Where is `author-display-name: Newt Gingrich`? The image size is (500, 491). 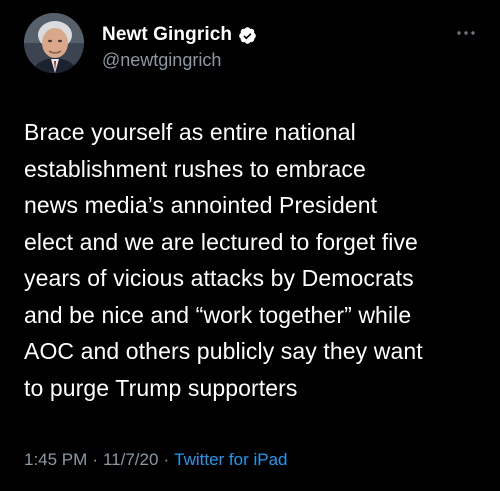 author-display-name: Newt Gingrich is located at coordinates (167, 35).